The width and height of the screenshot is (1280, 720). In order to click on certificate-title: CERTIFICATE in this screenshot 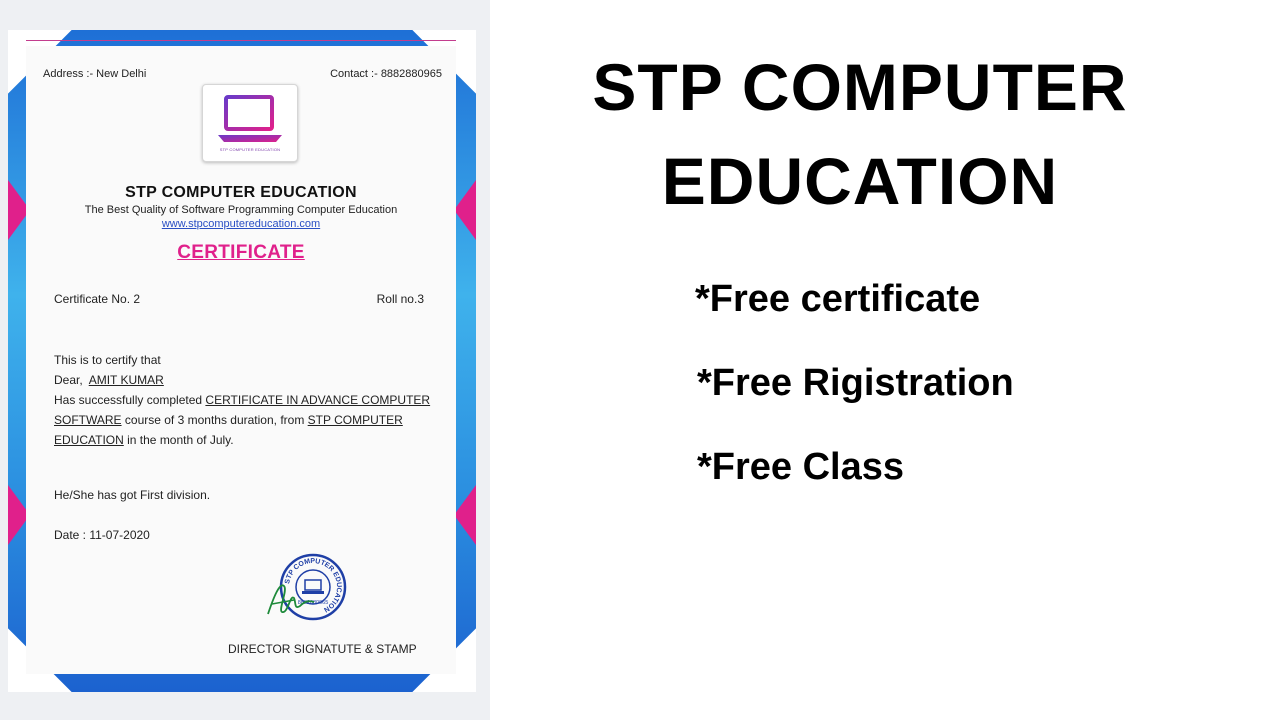, I will do `click(241, 252)`.